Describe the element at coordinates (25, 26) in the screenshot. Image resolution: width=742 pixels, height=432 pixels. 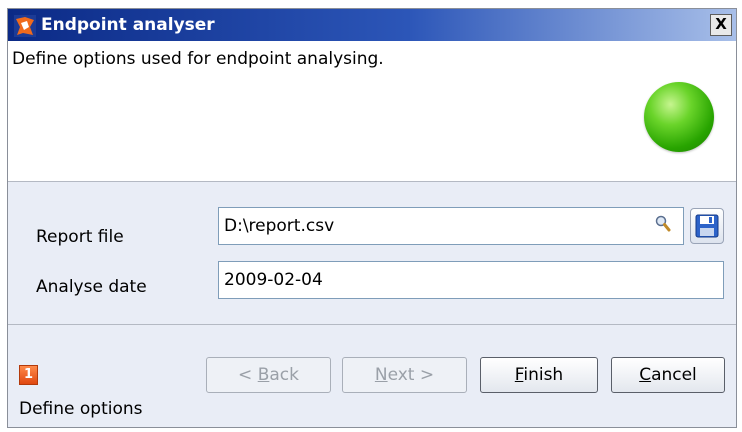
I see `app-icon` at that location.